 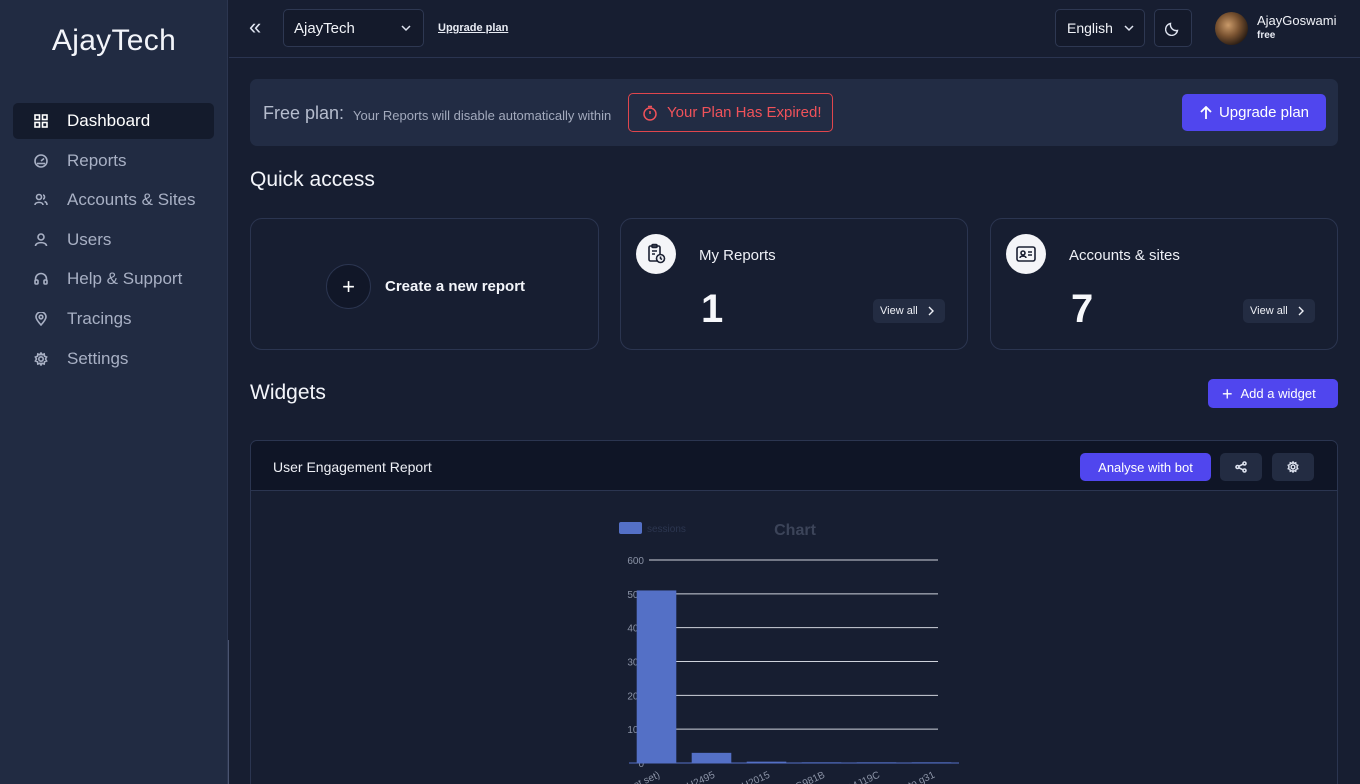 What do you see at coordinates (41, 318) in the screenshot?
I see `location-pin-icon` at bounding box center [41, 318].